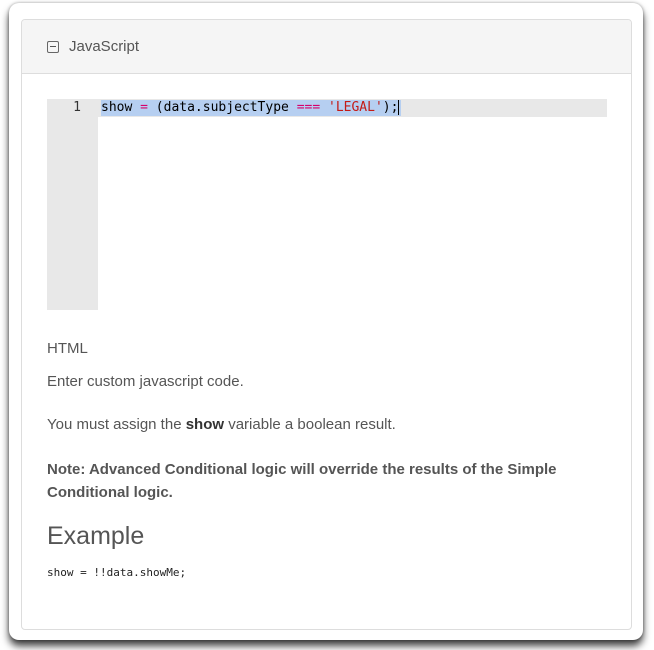 The width and height of the screenshot is (654, 650). Describe the element at coordinates (72, 204) in the screenshot. I see `editor-gutter: 1` at that location.